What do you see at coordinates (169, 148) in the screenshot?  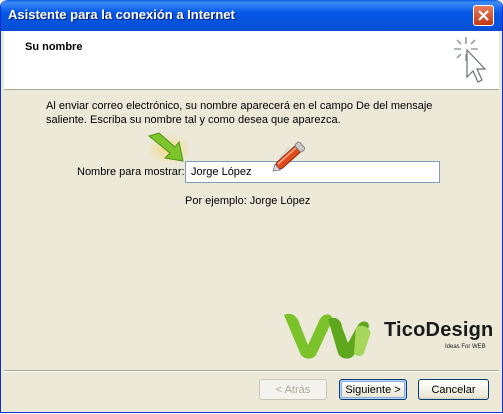 I see `green-arrow-icon` at bounding box center [169, 148].